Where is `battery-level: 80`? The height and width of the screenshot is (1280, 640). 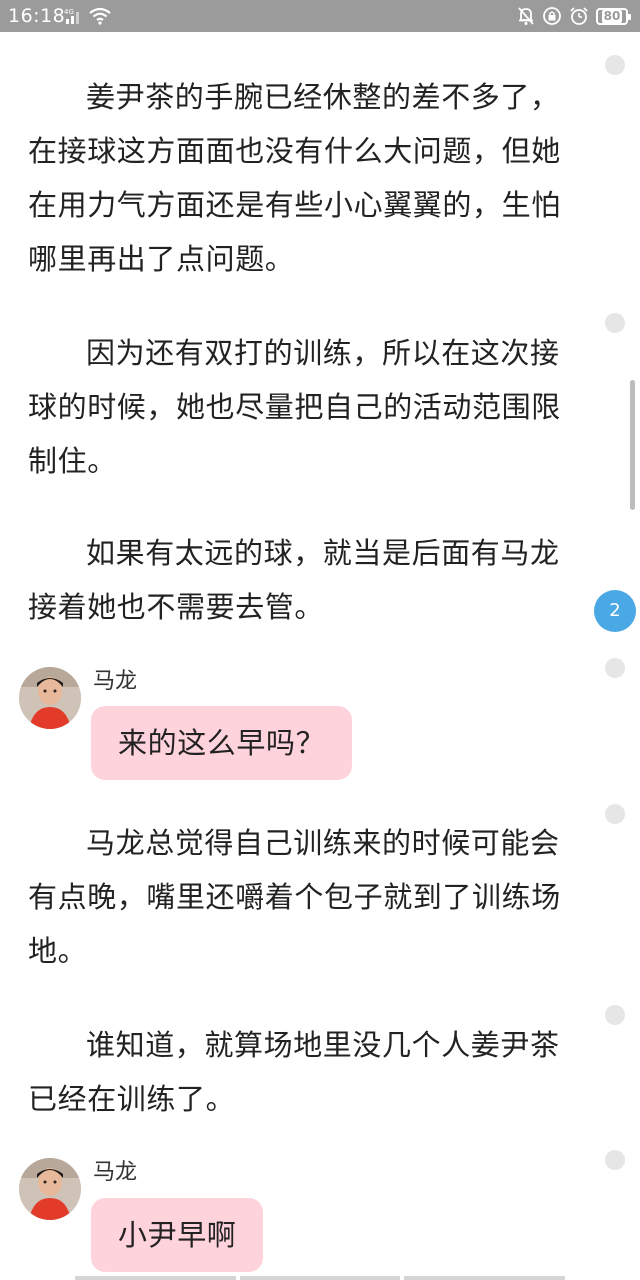 battery-level: 80 is located at coordinates (612, 15).